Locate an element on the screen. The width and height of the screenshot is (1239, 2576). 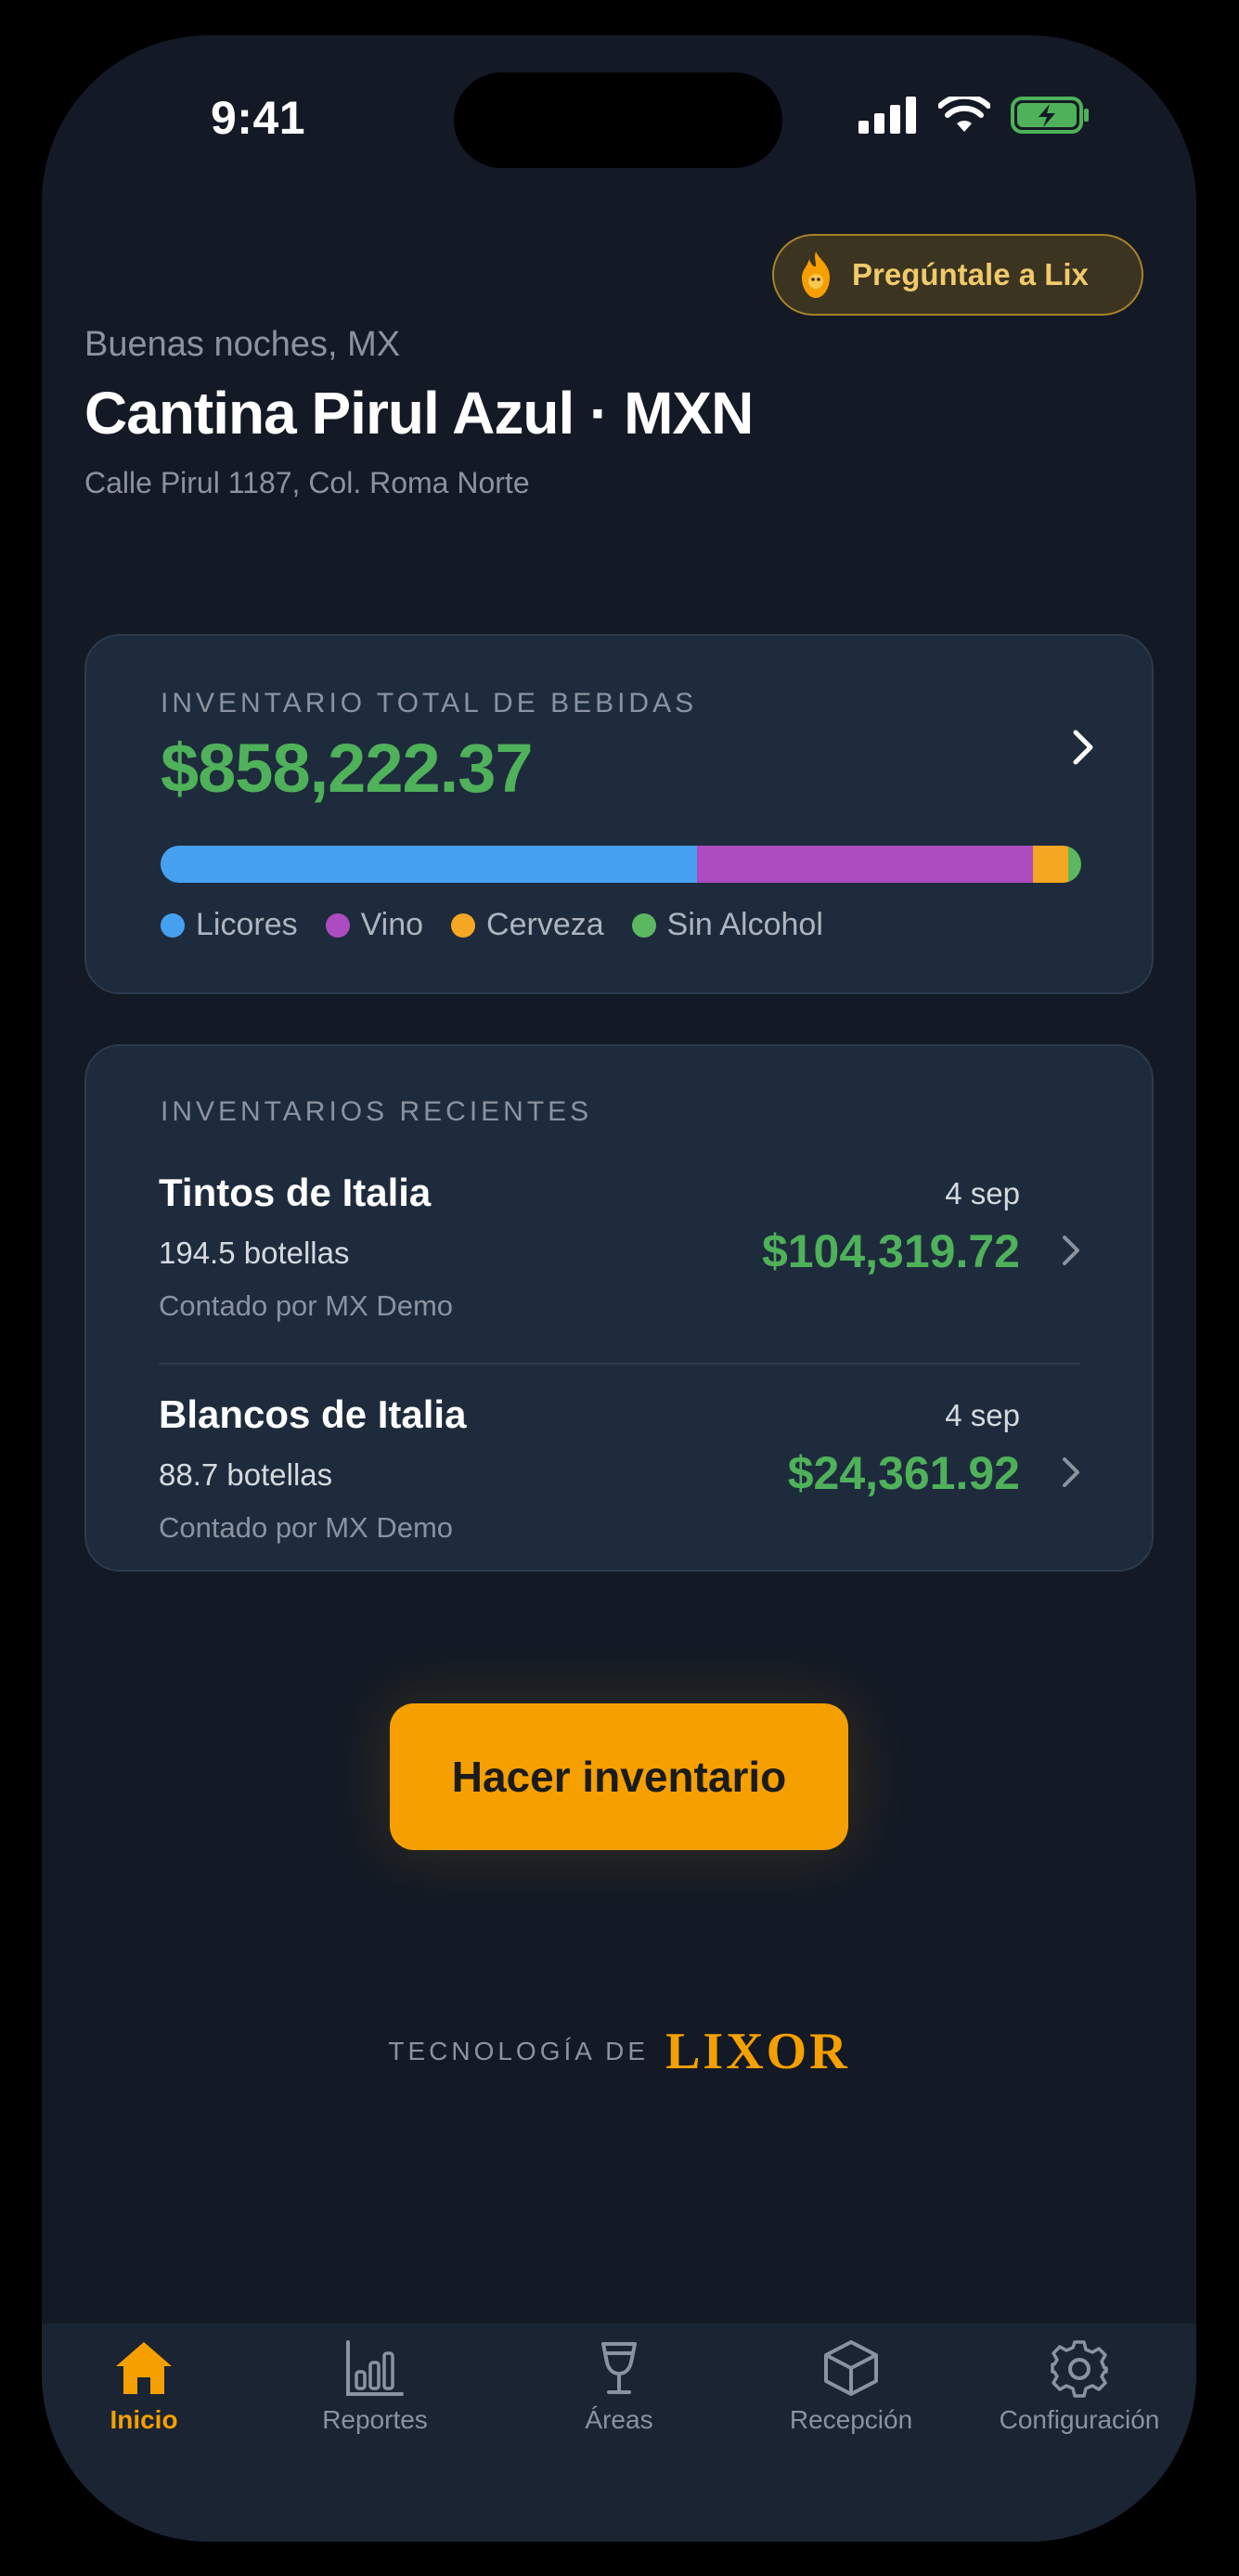
bar-segment-sin-alcohol is located at coordinates (1074, 864).